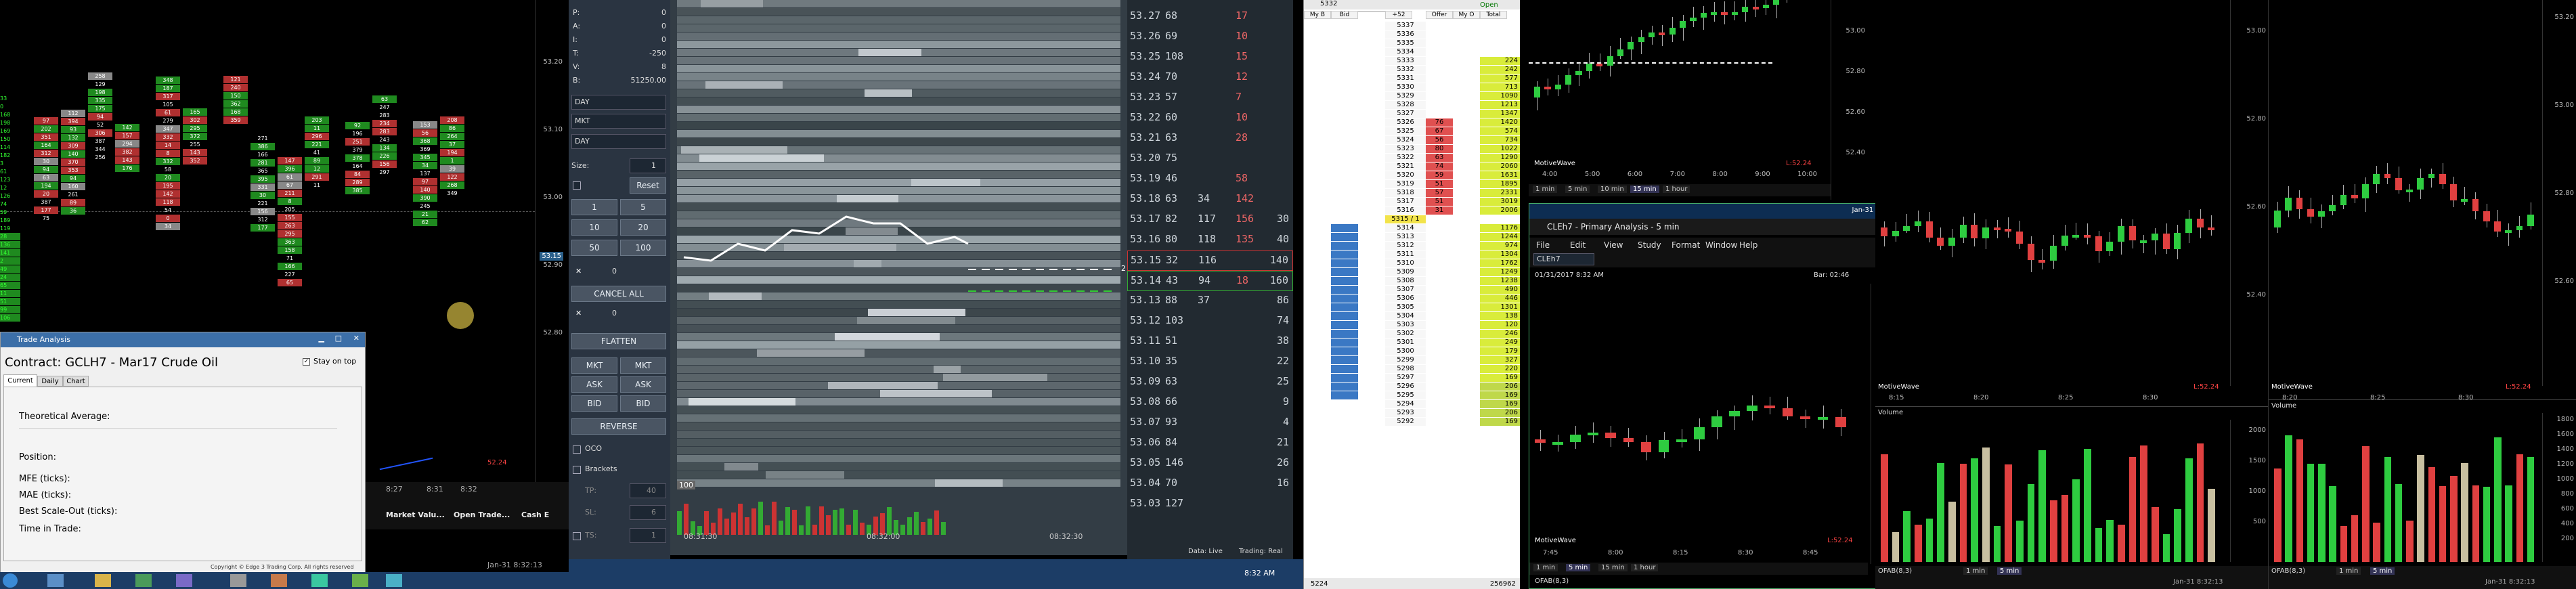 This screenshot has width=2576, height=589. I want to click on stay-on-top-checkbox: ✓, so click(306, 362).